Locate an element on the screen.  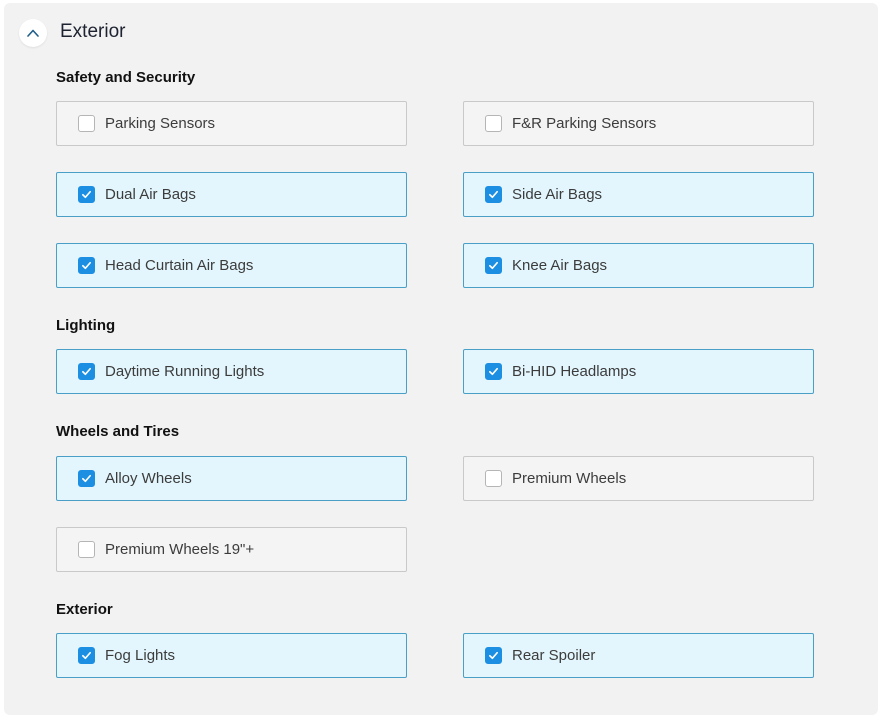
option-head-curtain-air-bags: Head Curtain Air Bags is located at coordinates (231, 265).